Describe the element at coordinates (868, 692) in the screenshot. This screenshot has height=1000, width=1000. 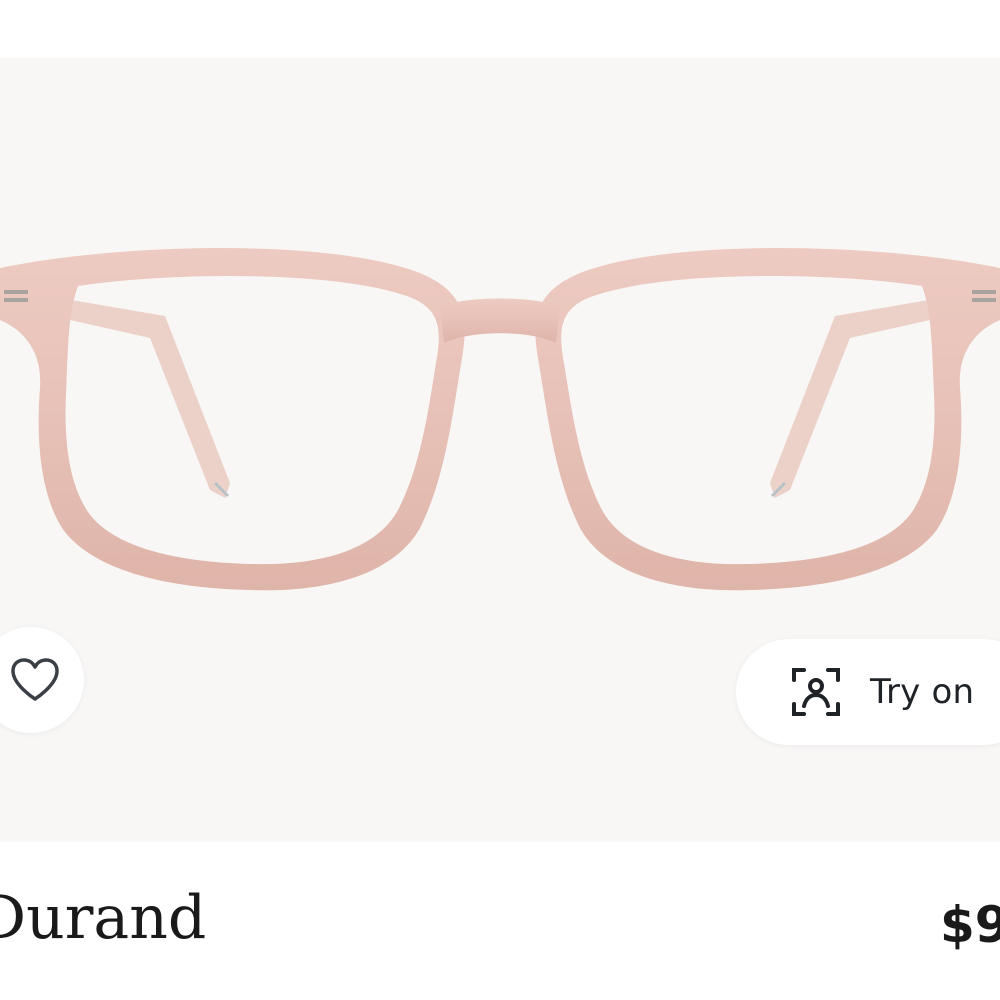
I see `try-on-button: Try on` at that location.